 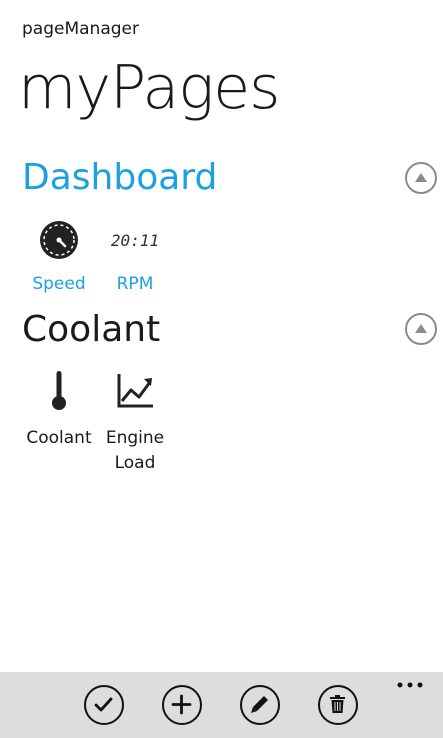 I want to click on tile-label-engineload: EngineLoad, so click(x=135, y=450).